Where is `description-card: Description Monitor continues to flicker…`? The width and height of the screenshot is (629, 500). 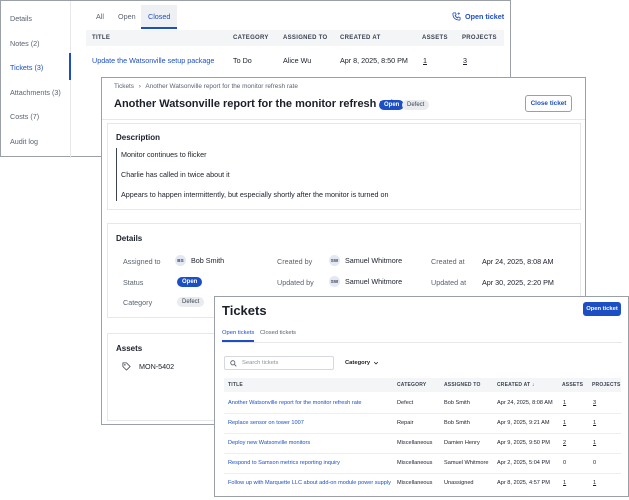
description-card: Description Monitor continues to flicker… is located at coordinates (344, 166).